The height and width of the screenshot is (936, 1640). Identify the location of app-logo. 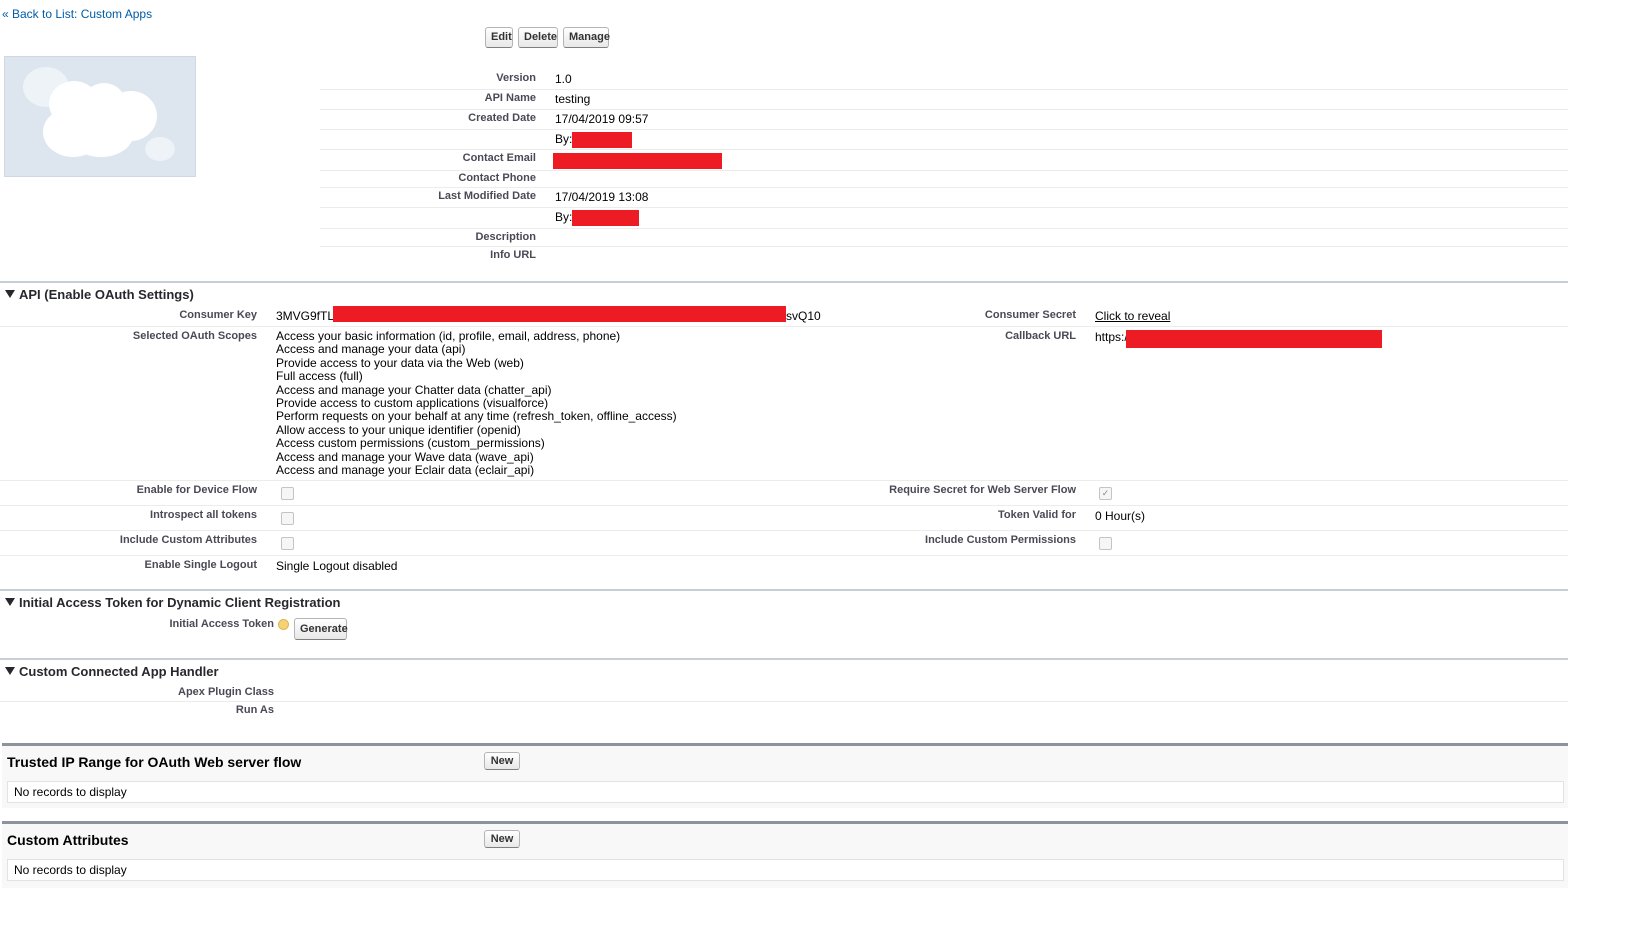
(100, 116).